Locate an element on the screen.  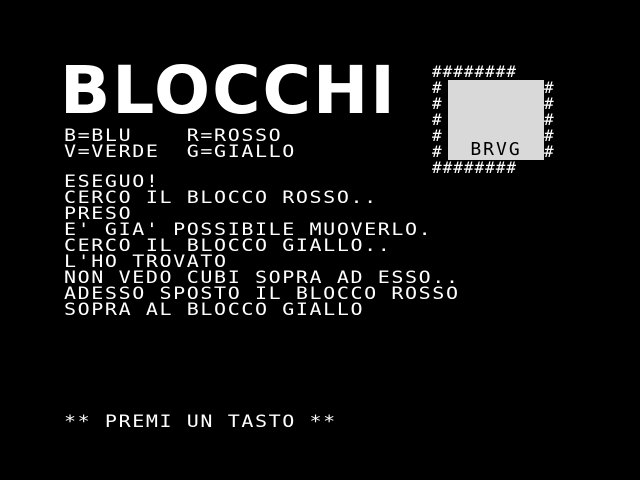
log-line: NON VEDO CUBI SOPRA AD ESSO.. is located at coordinates (262, 276).